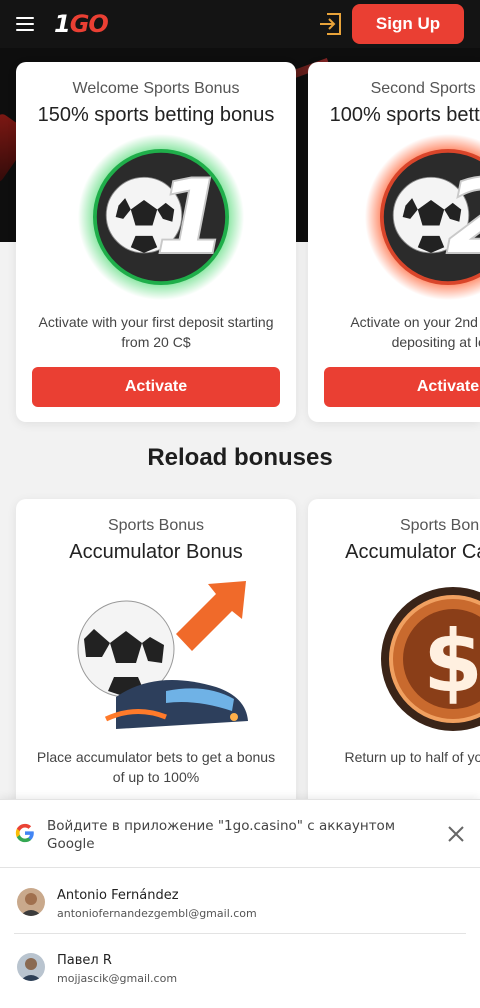 The height and width of the screenshot is (1008, 480). I want to click on reload-bonuses-heading: Reload bonuses, so click(240, 457).